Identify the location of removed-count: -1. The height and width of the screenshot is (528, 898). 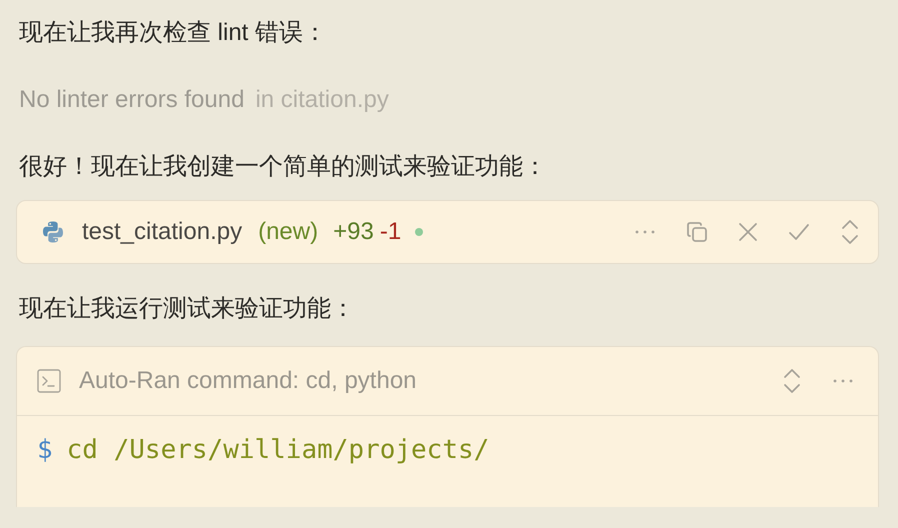
(391, 232).